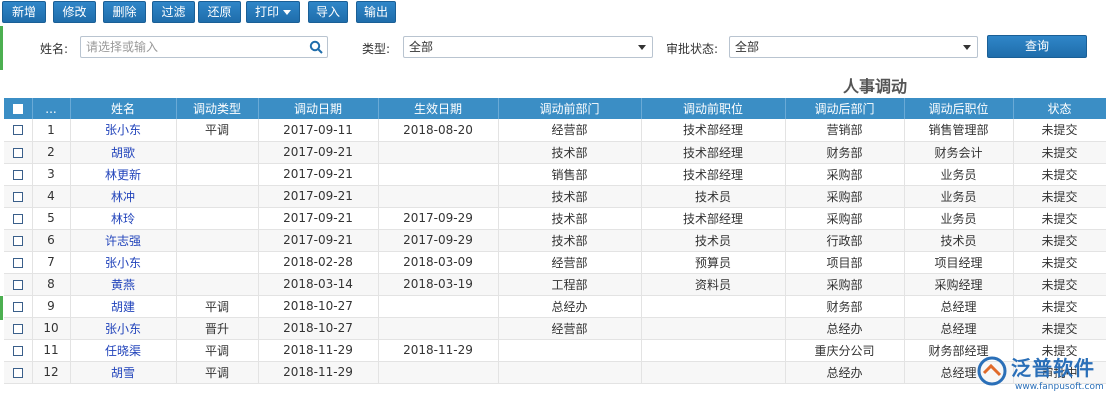 Image resolution: width=1106 pixels, height=399 pixels. What do you see at coordinates (528, 47) in the screenshot?
I see `type-select: 全部` at bounding box center [528, 47].